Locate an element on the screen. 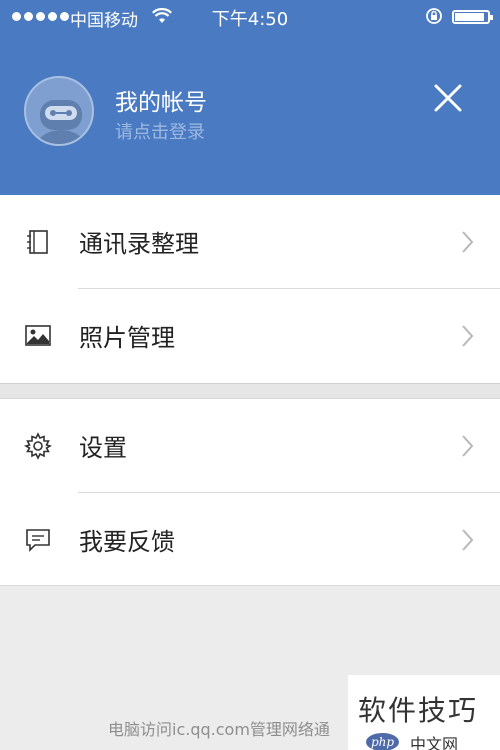 The height and width of the screenshot is (750, 500). status-bar: 中国移动 下午4:50 is located at coordinates (250, 17).